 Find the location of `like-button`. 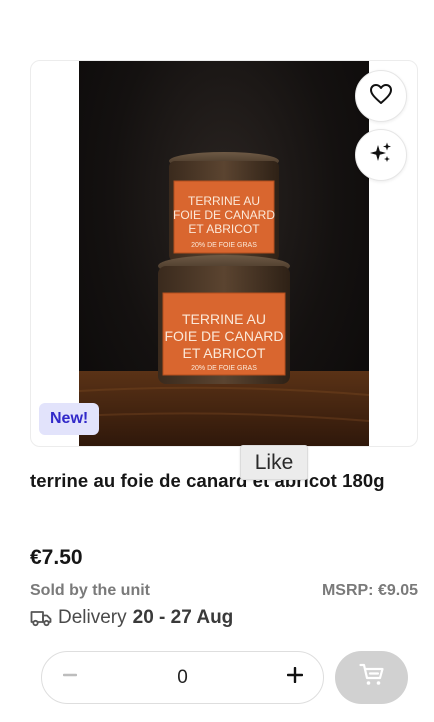

like-button is located at coordinates (381, 96).